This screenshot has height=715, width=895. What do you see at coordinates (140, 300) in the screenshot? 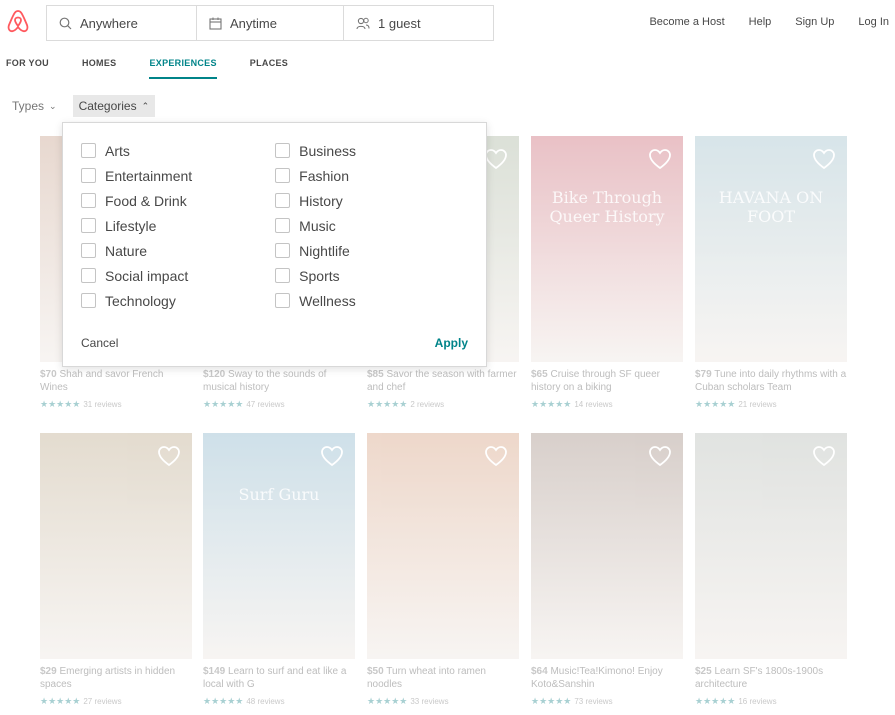
I see `category-label: Technology` at bounding box center [140, 300].